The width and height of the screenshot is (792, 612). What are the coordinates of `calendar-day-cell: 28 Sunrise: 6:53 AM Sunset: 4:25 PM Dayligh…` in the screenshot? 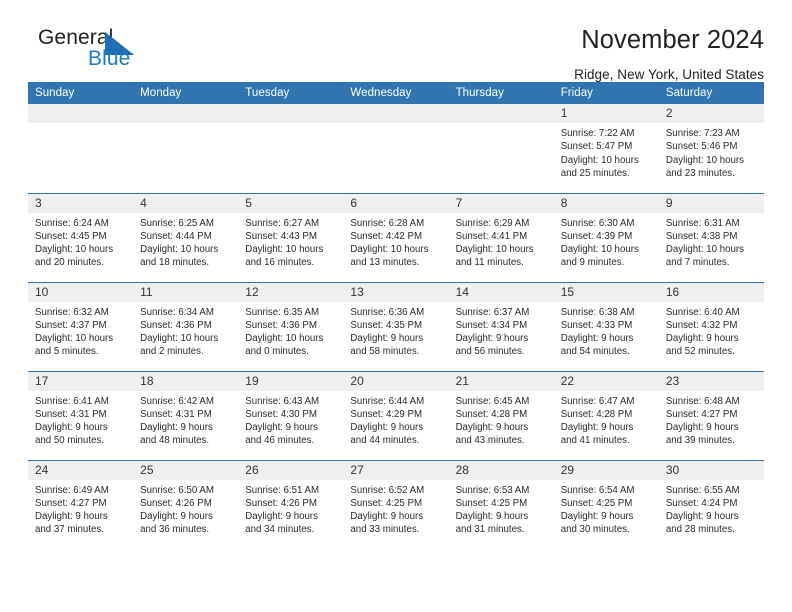 It's located at (501, 504).